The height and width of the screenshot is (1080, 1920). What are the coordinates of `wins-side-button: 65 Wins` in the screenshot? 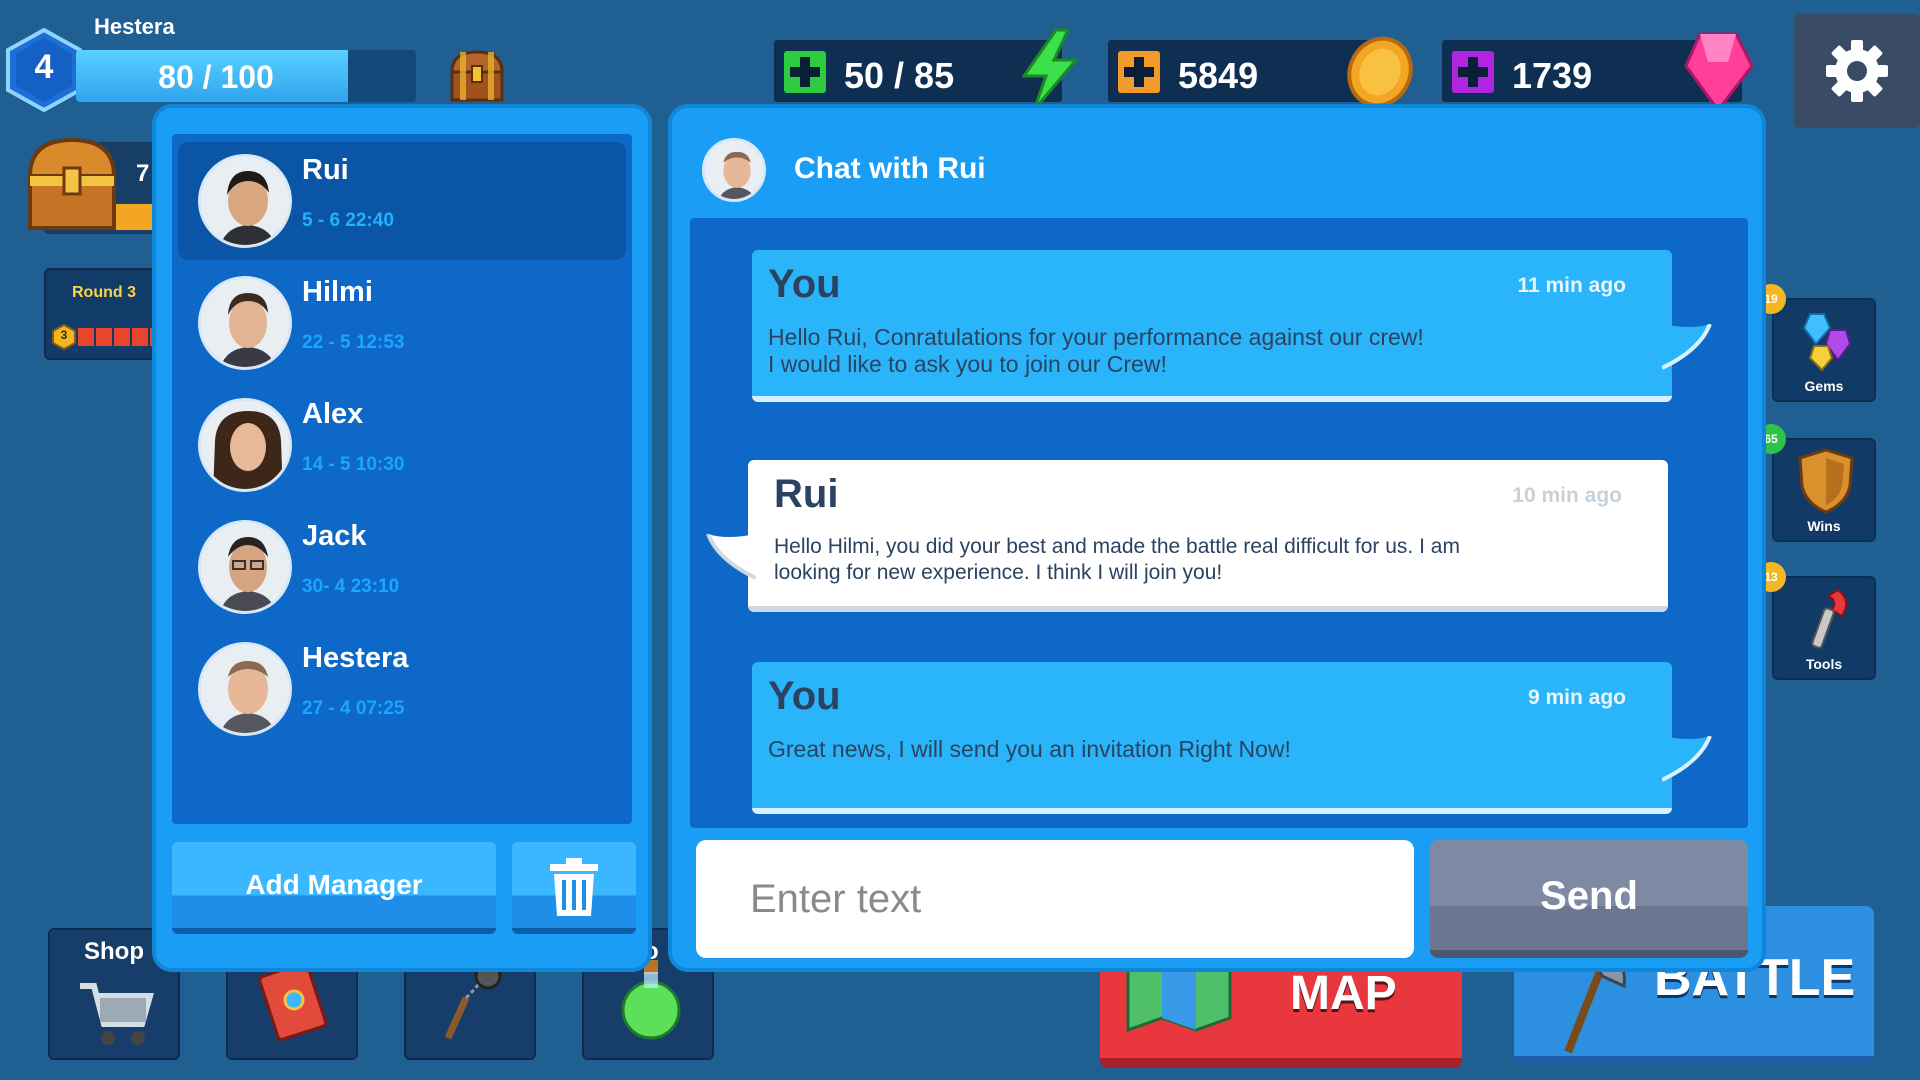 It's located at (1816, 483).